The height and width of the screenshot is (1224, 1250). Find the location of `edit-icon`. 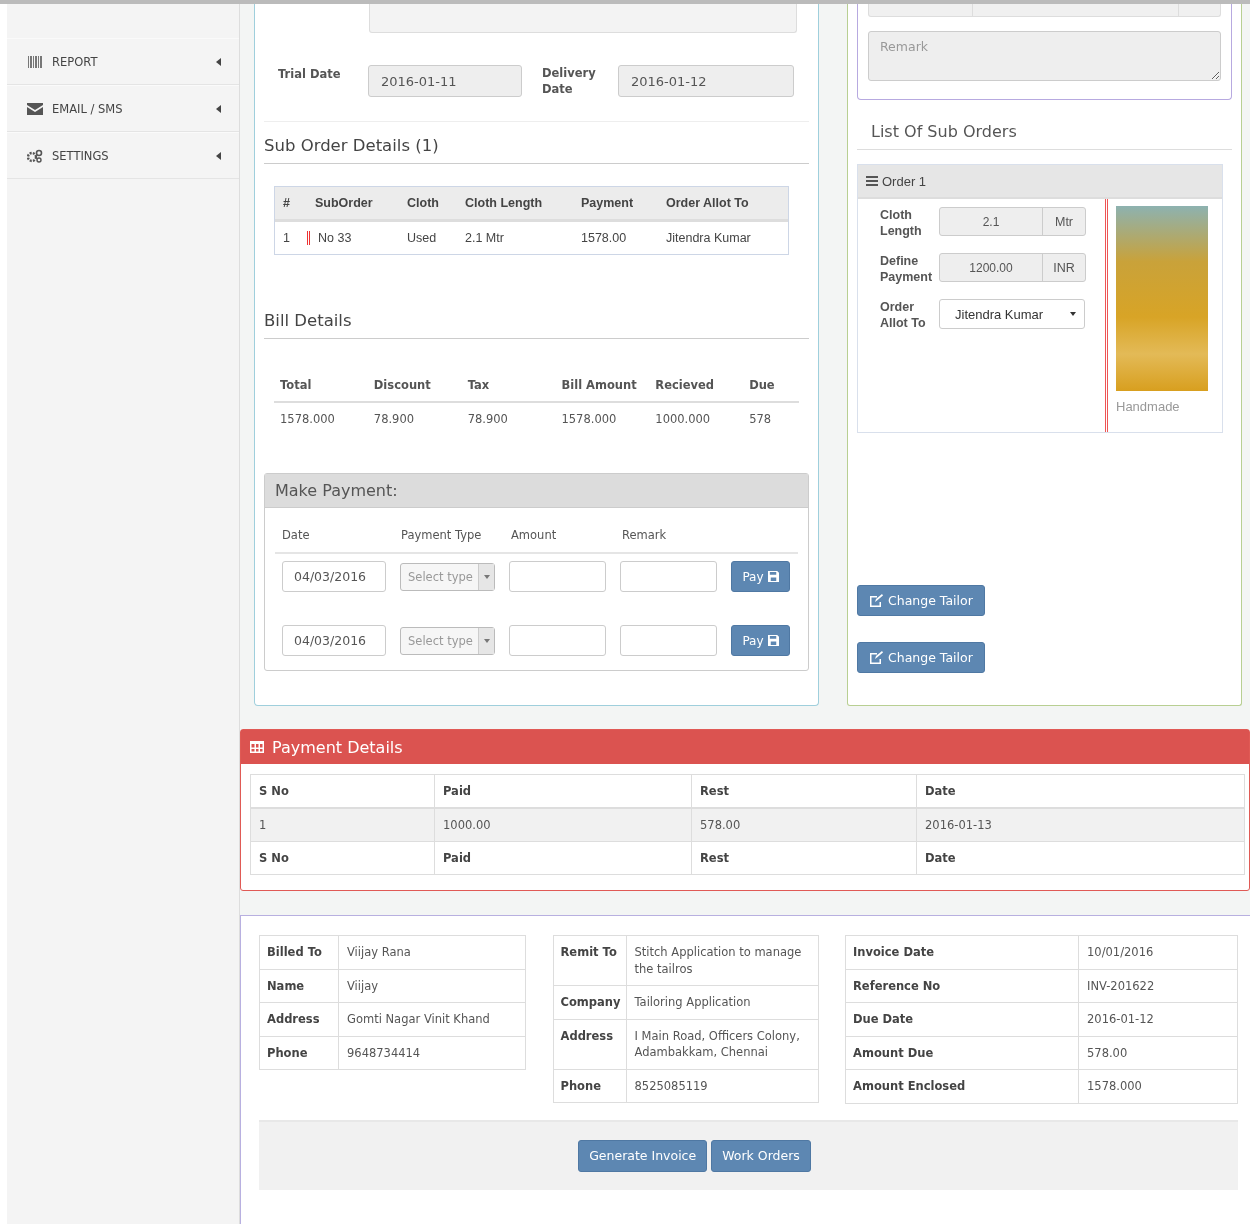

edit-icon is located at coordinates (876, 657).